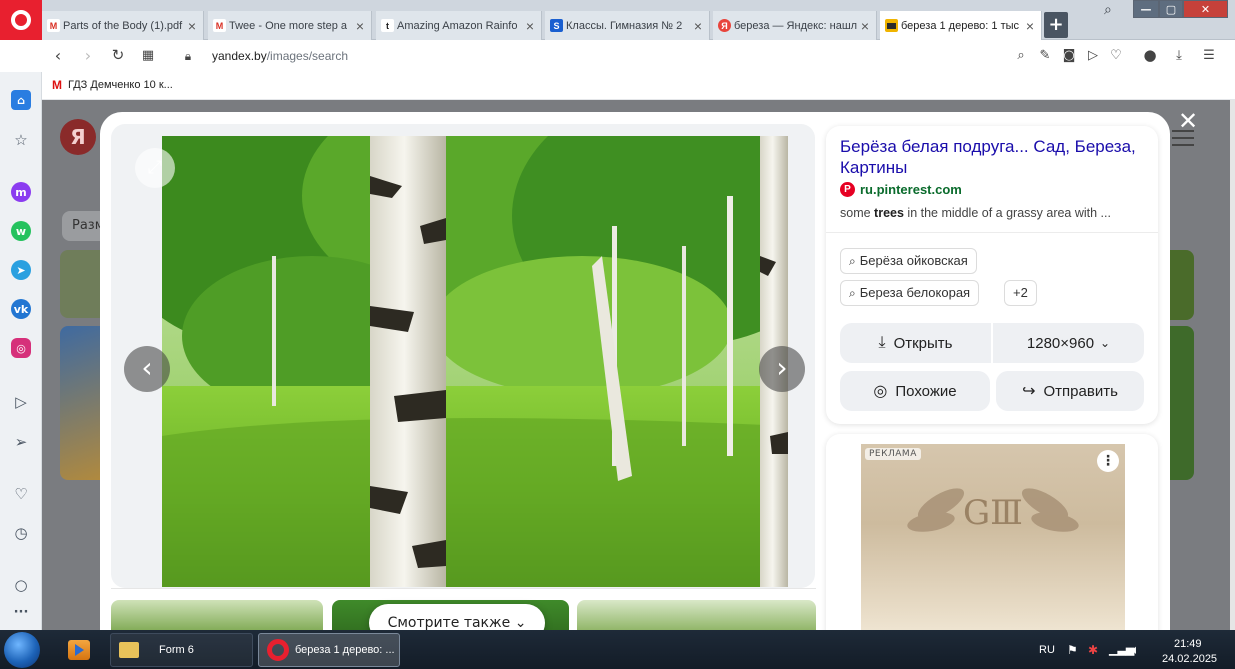  Describe the element at coordinates (910, 293) in the screenshot. I see `tag-chip-belokoraya: ⌕ Береза белокорая` at that location.